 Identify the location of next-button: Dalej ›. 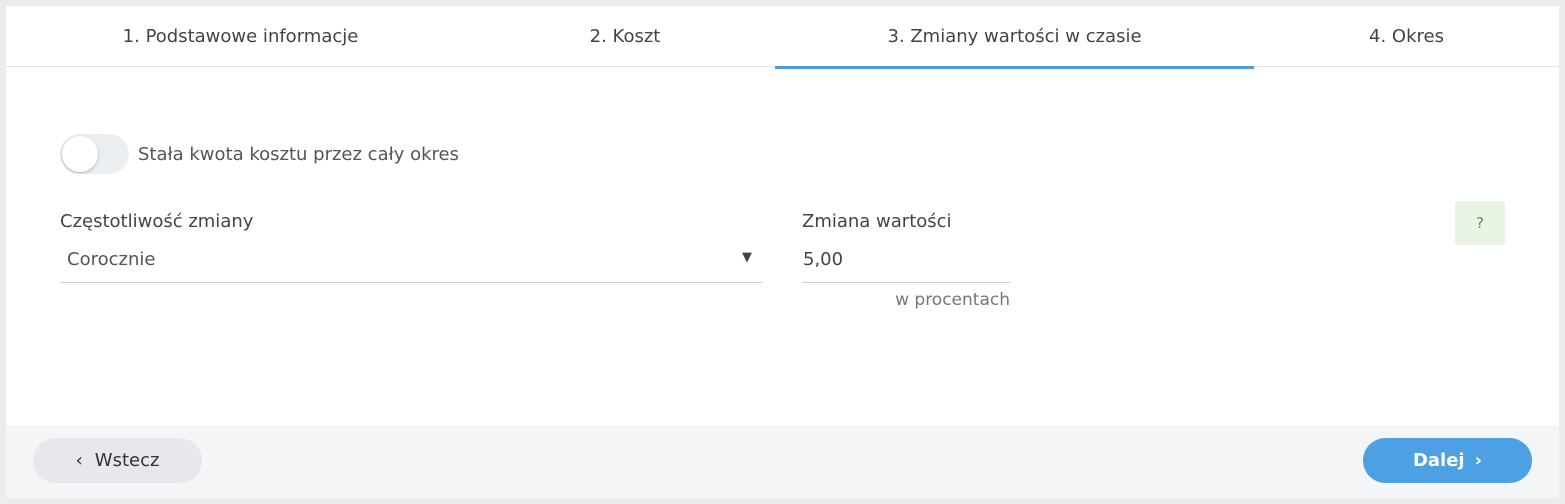
(1447, 460).